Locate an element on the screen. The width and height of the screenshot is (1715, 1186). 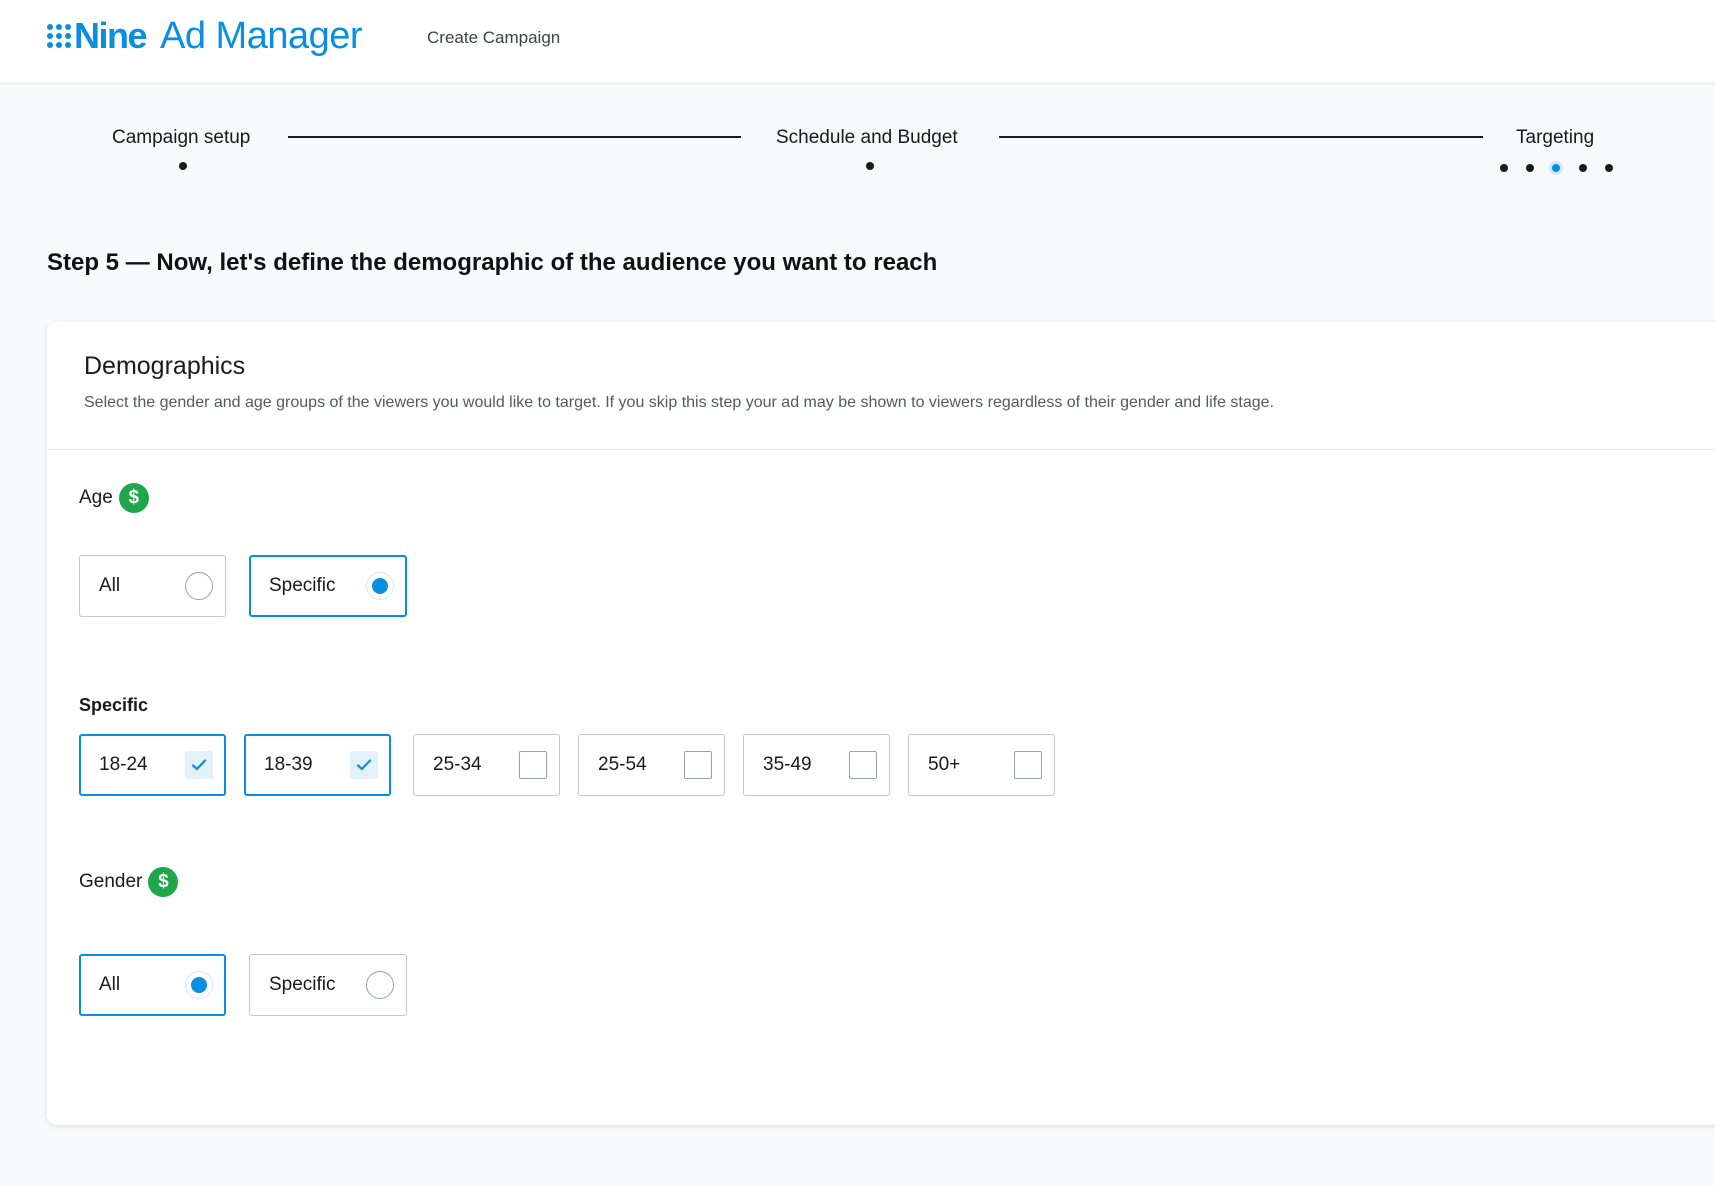
range-label: 18-39 is located at coordinates (288, 764).